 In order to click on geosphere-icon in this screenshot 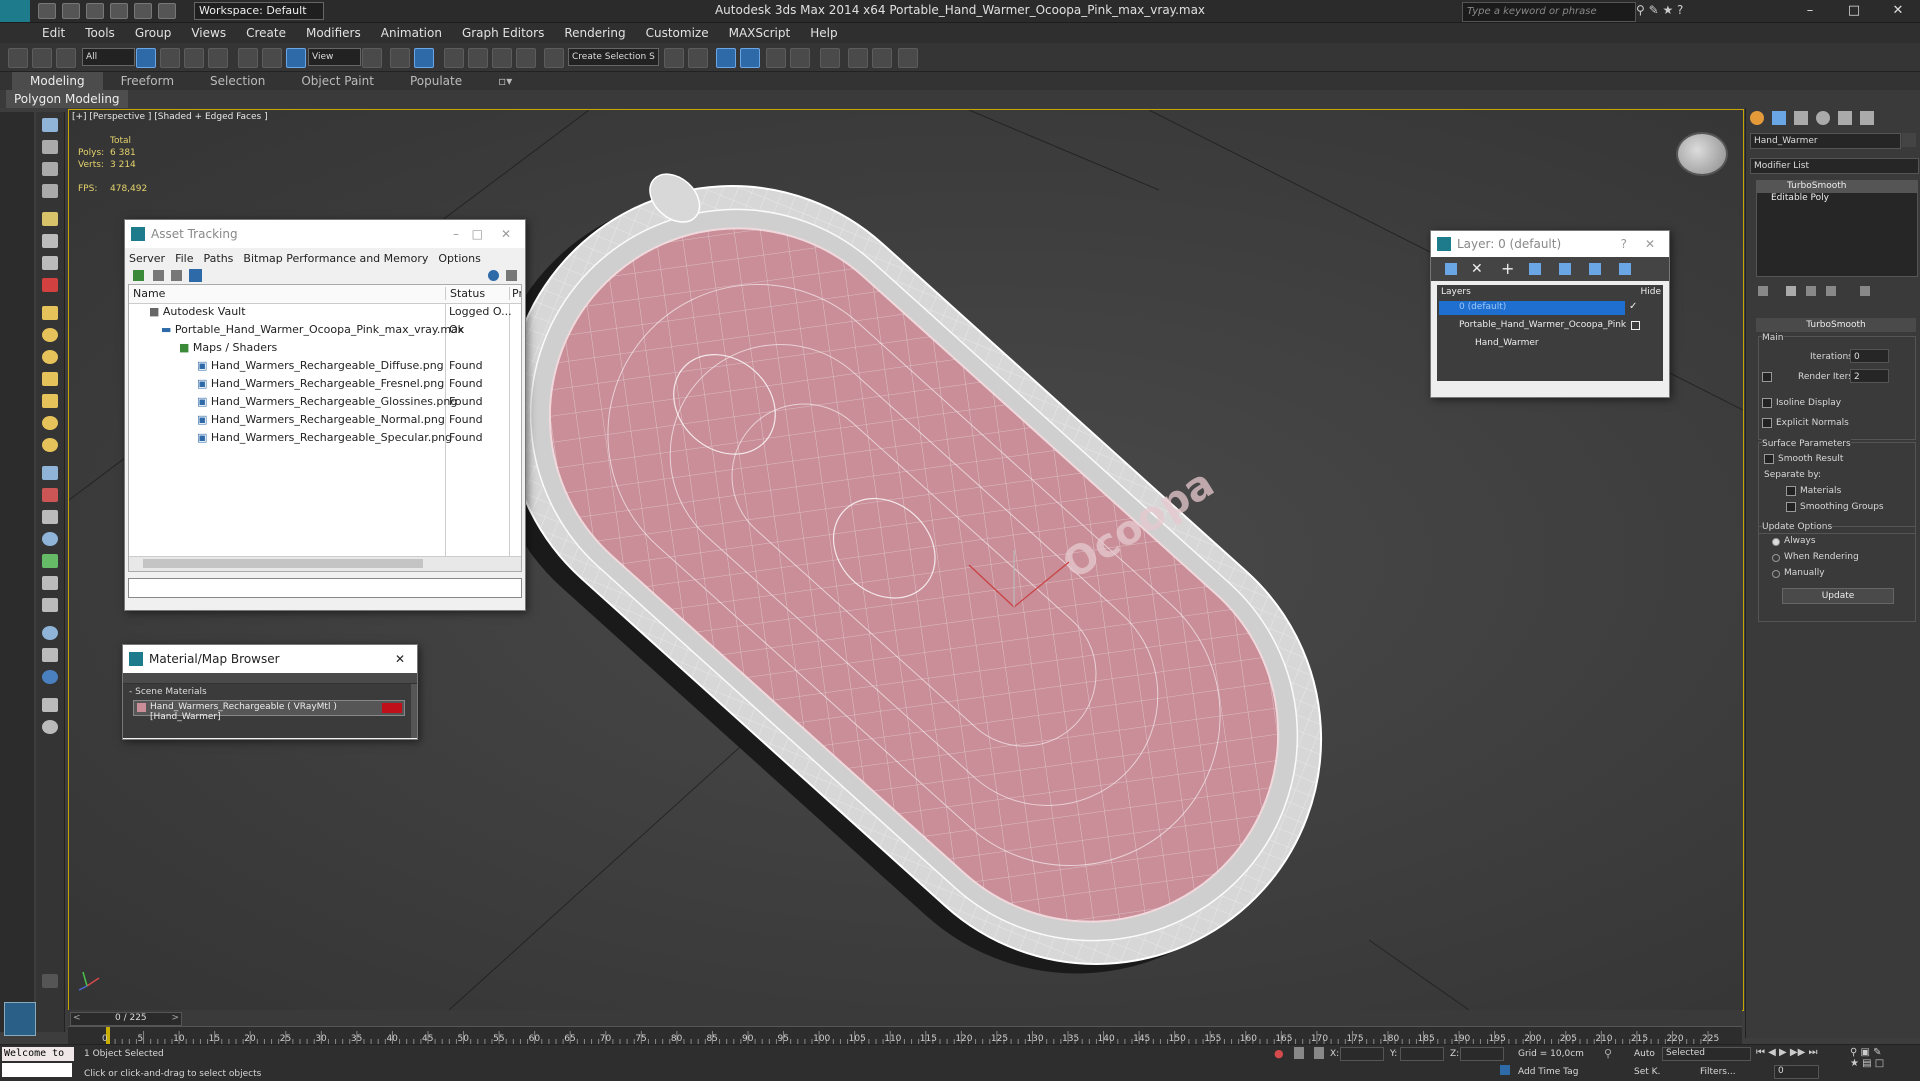, I will do `click(50, 357)`.